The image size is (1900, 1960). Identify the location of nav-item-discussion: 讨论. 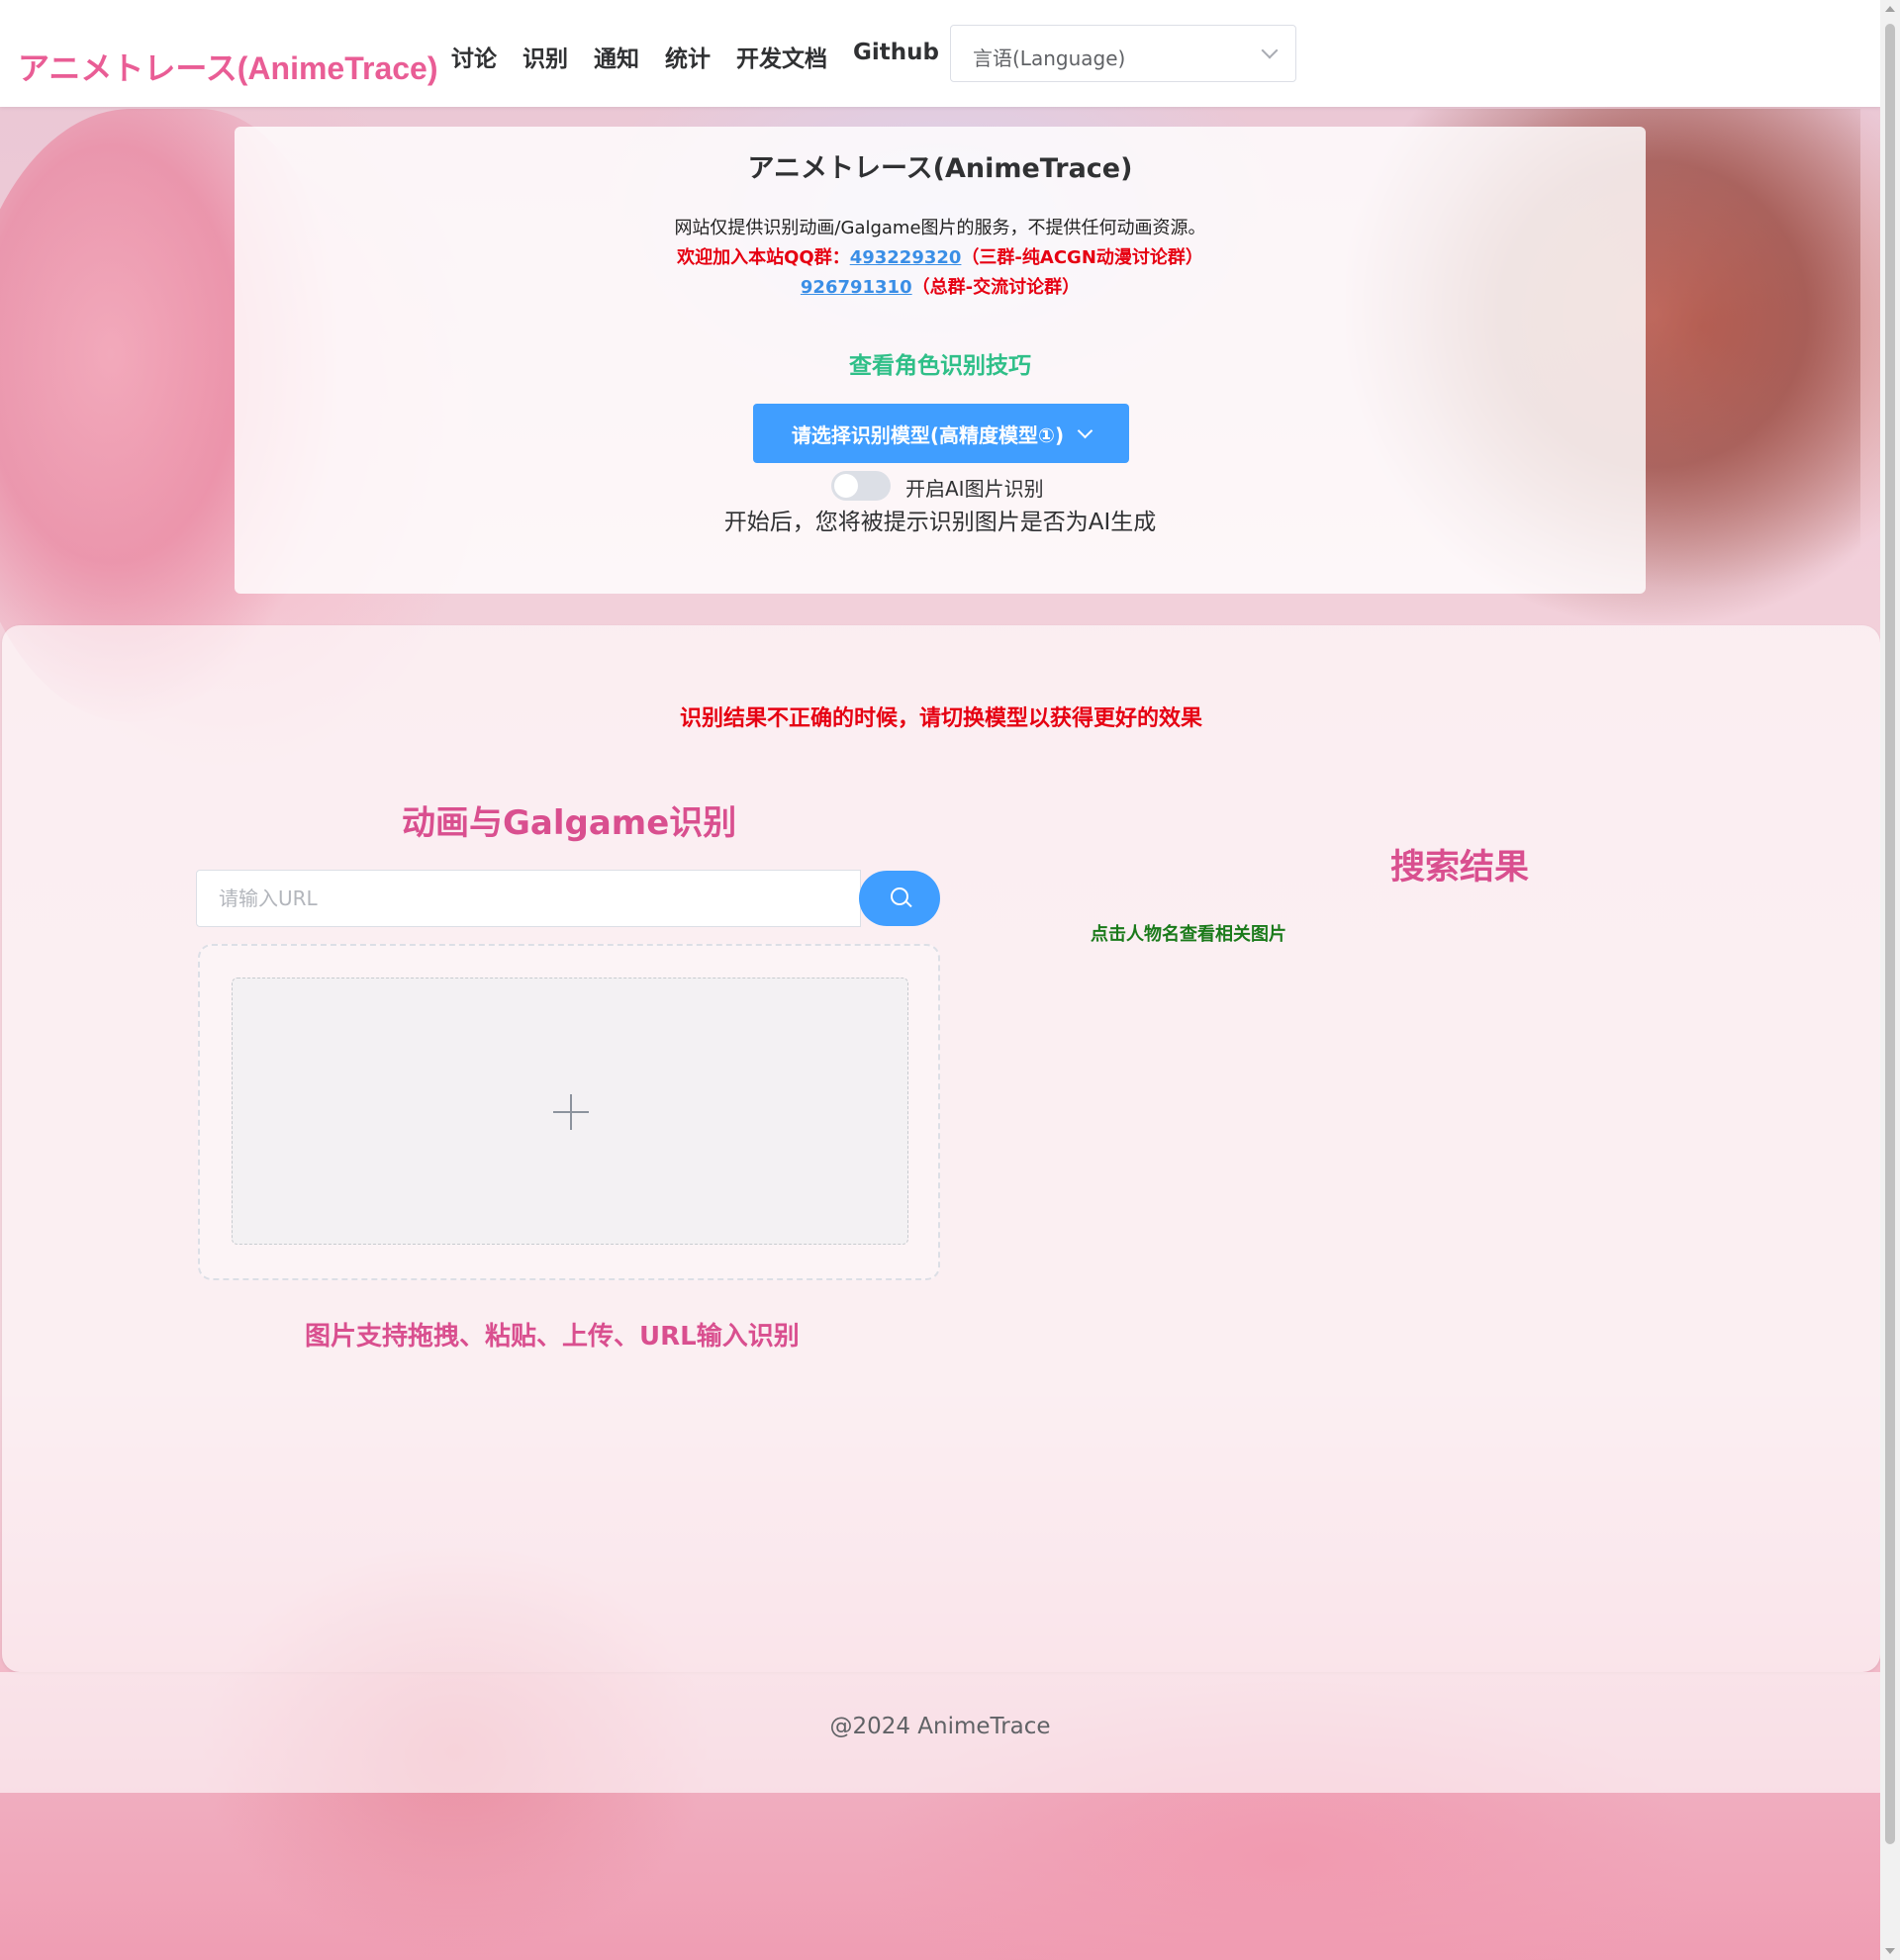
(474, 56).